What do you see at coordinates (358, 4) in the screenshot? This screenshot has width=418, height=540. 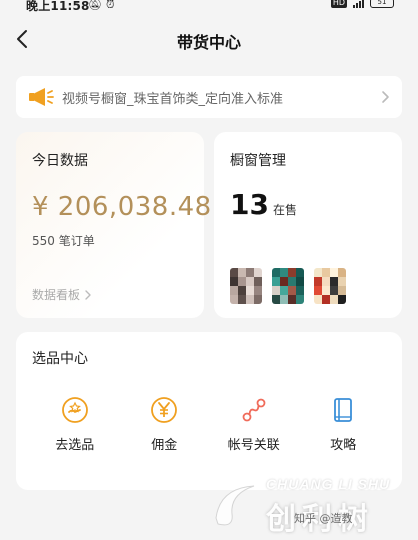 I see `signal-icon` at bounding box center [358, 4].